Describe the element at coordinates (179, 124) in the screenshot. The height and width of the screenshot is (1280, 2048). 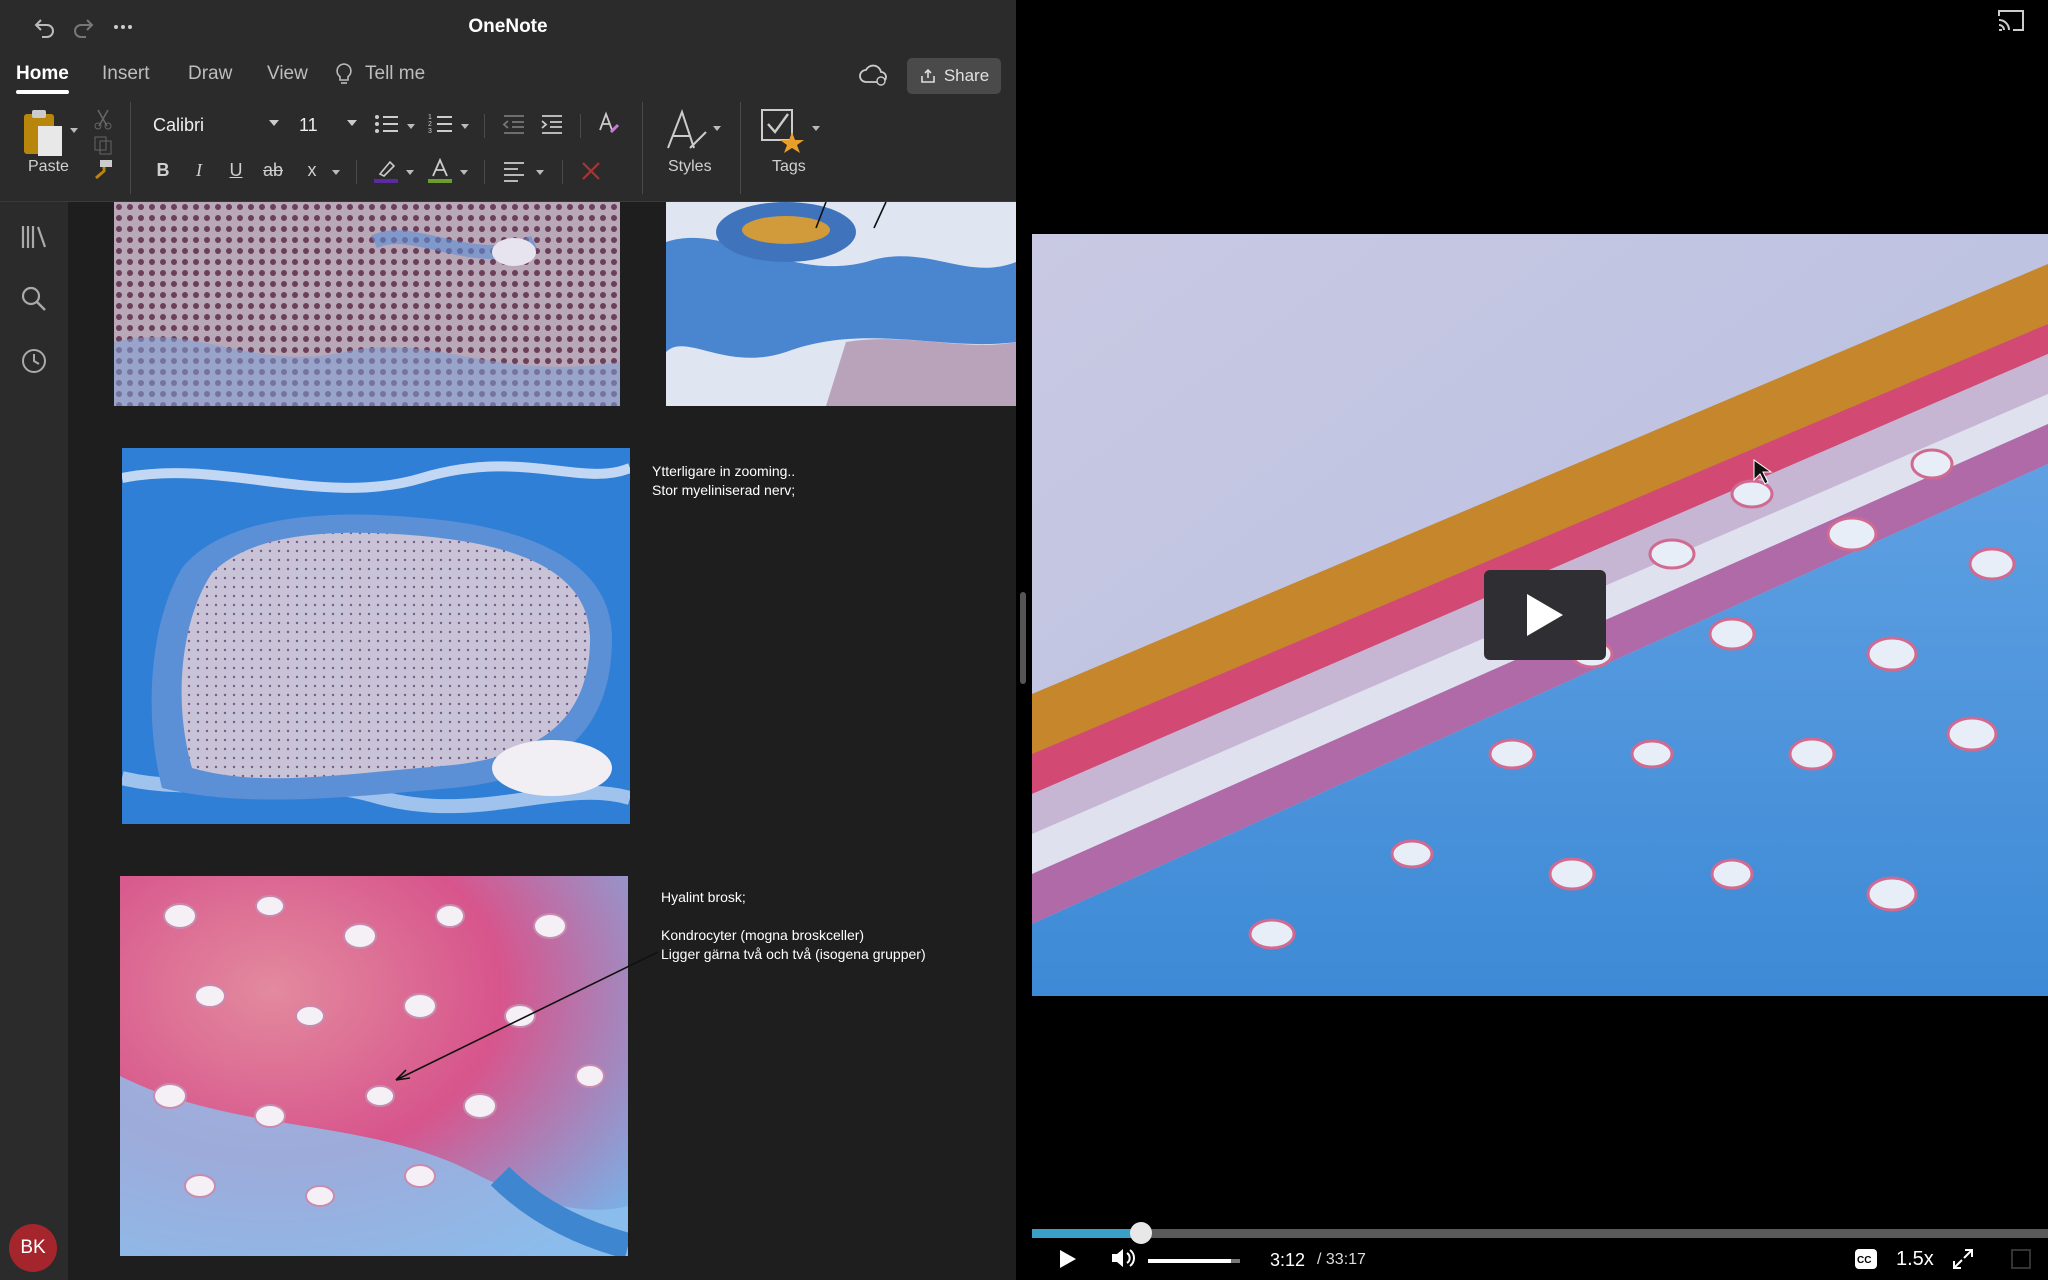
I see `font-name-value: Calibri` at that location.